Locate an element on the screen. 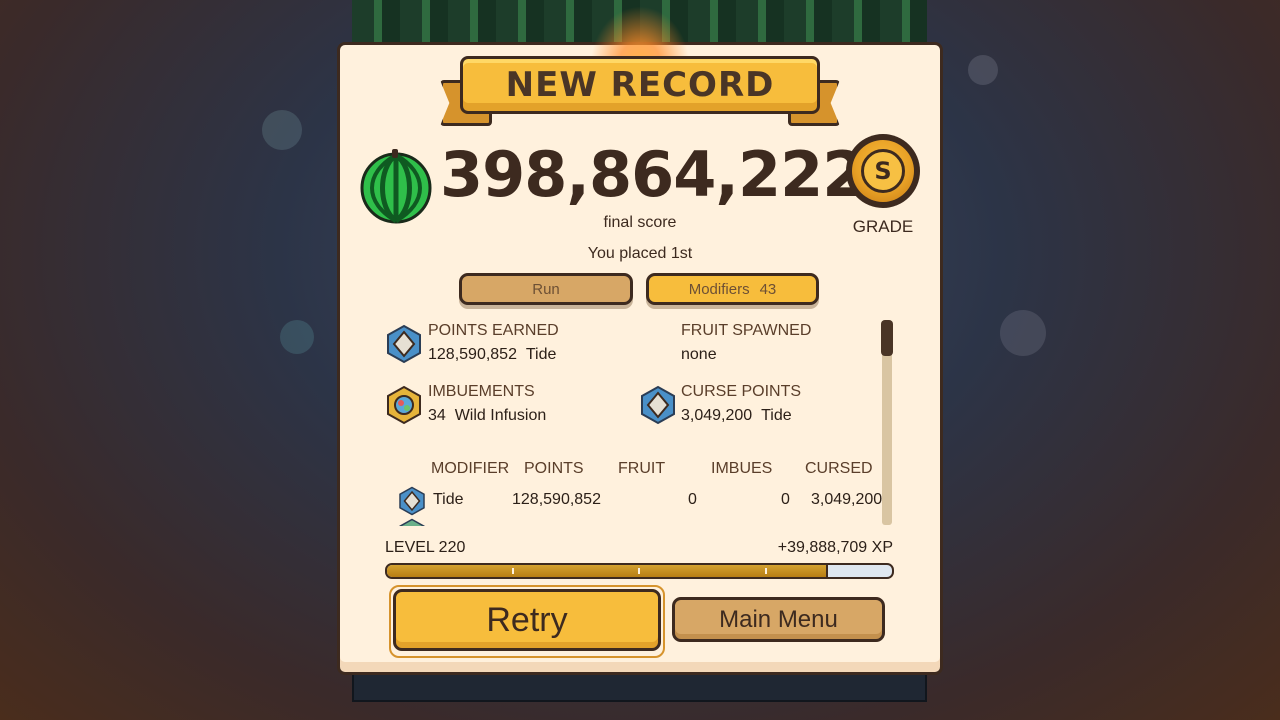 The image size is (1280, 720). stat-curse-points-value: 3,049,200 is located at coordinates (717, 415).